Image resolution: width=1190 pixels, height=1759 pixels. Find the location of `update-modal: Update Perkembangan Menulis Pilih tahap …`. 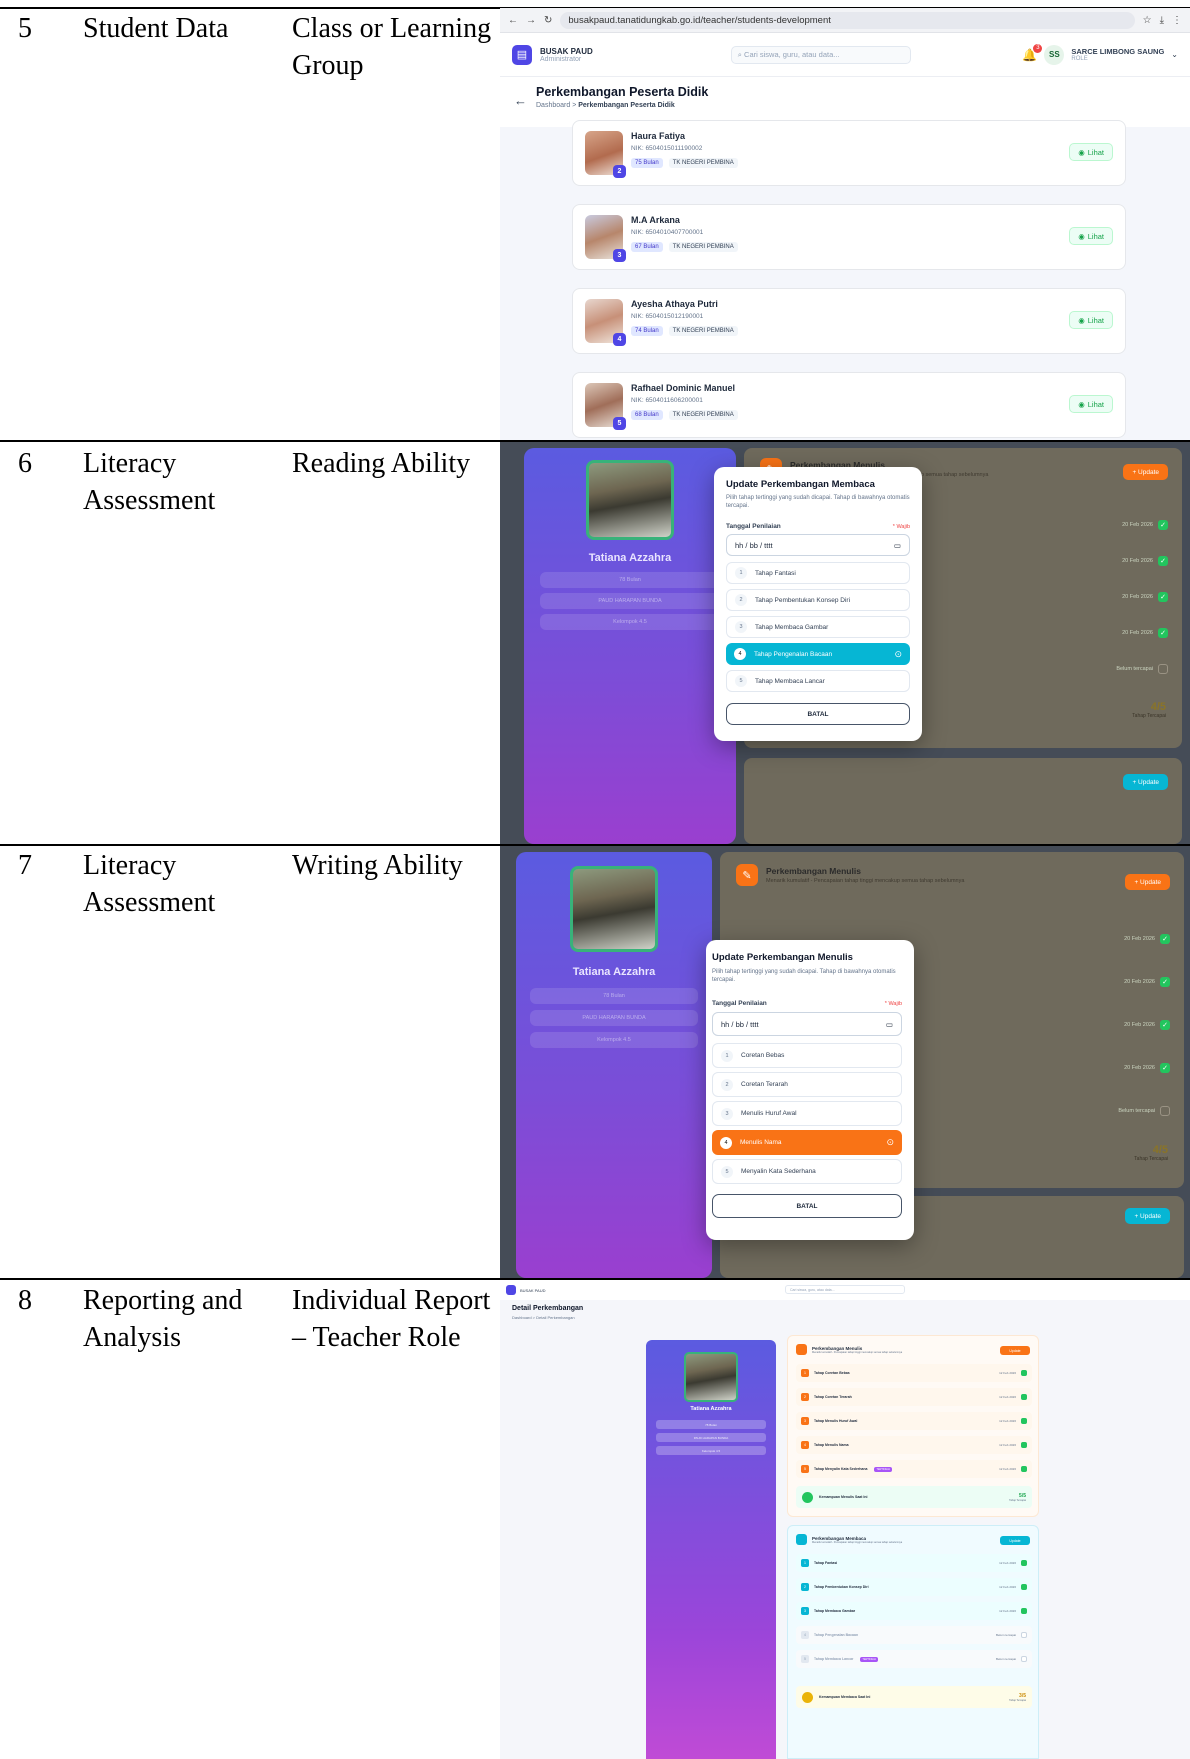

update-modal: Update Perkembangan Menulis Pilih tahap … is located at coordinates (810, 1090).